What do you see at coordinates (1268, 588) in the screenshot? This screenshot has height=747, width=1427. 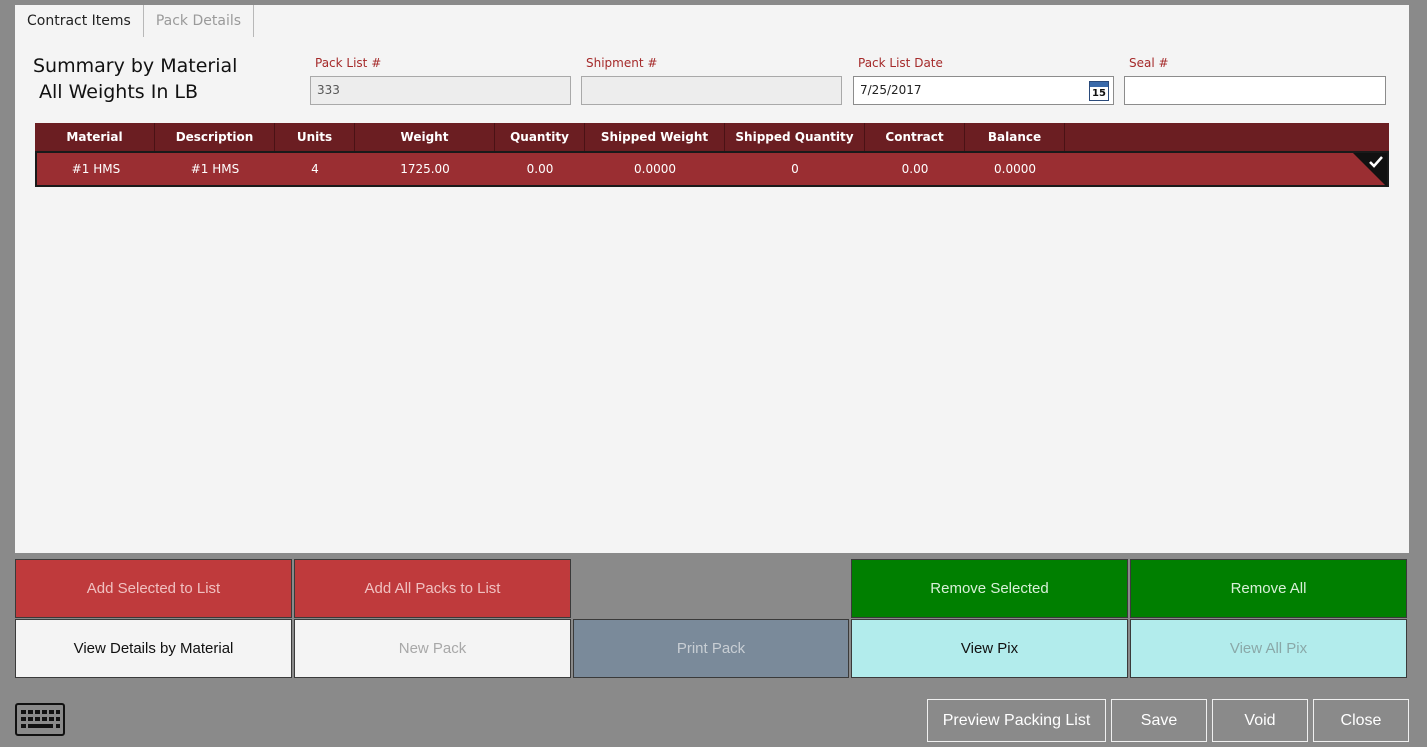 I see `remove-all-button: Remove All` at bounding box center [1268, 588].